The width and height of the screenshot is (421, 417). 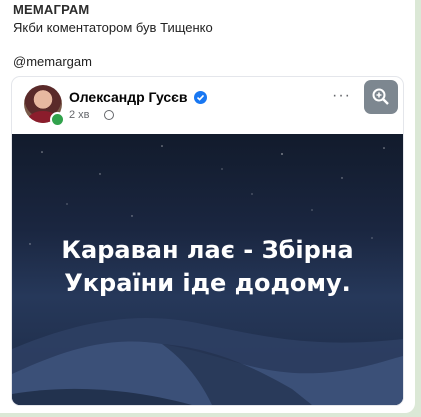 I want to click on image-caption-line1: Караван лає - Збірна, so click(x=207, y=250).